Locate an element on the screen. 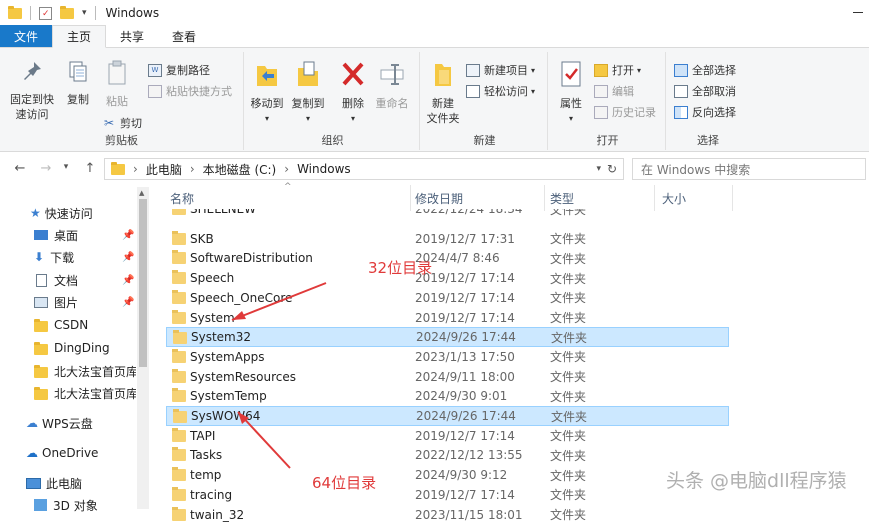  table-row: Speech_OneCore 2019/12/7 17:14 文件夹 is located at coordinates (447, 298).